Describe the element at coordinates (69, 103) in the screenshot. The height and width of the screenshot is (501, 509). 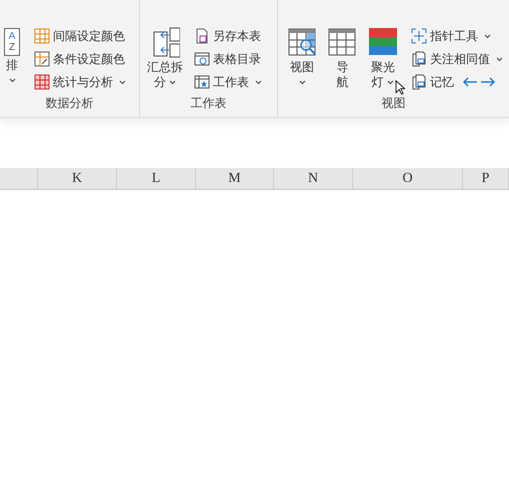
I see `group-label: 数据分析` at that location.